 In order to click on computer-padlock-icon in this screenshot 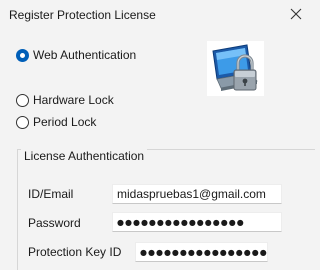, I will do `click(235, 67)`.